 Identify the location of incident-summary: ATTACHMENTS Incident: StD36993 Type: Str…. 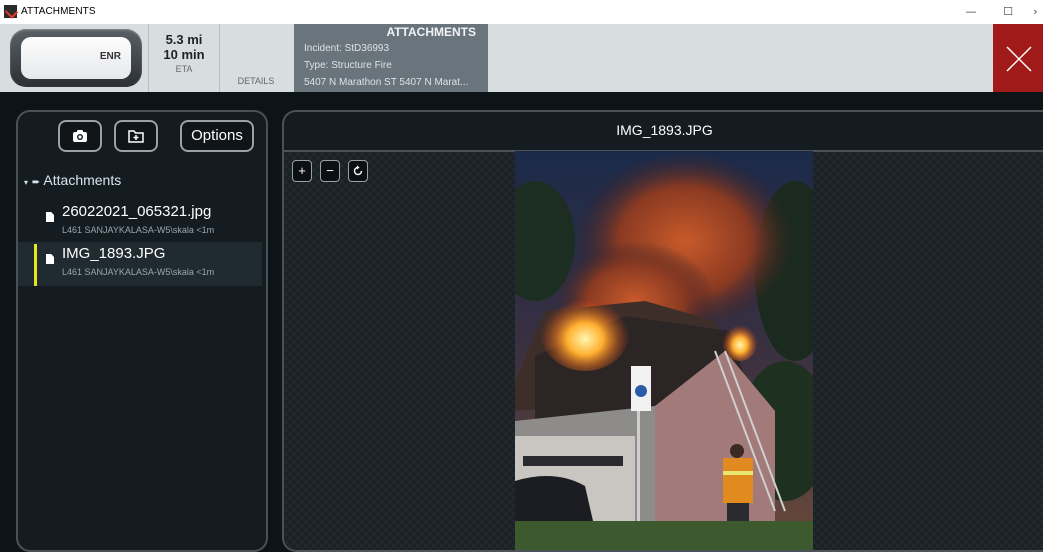
(391, 58).